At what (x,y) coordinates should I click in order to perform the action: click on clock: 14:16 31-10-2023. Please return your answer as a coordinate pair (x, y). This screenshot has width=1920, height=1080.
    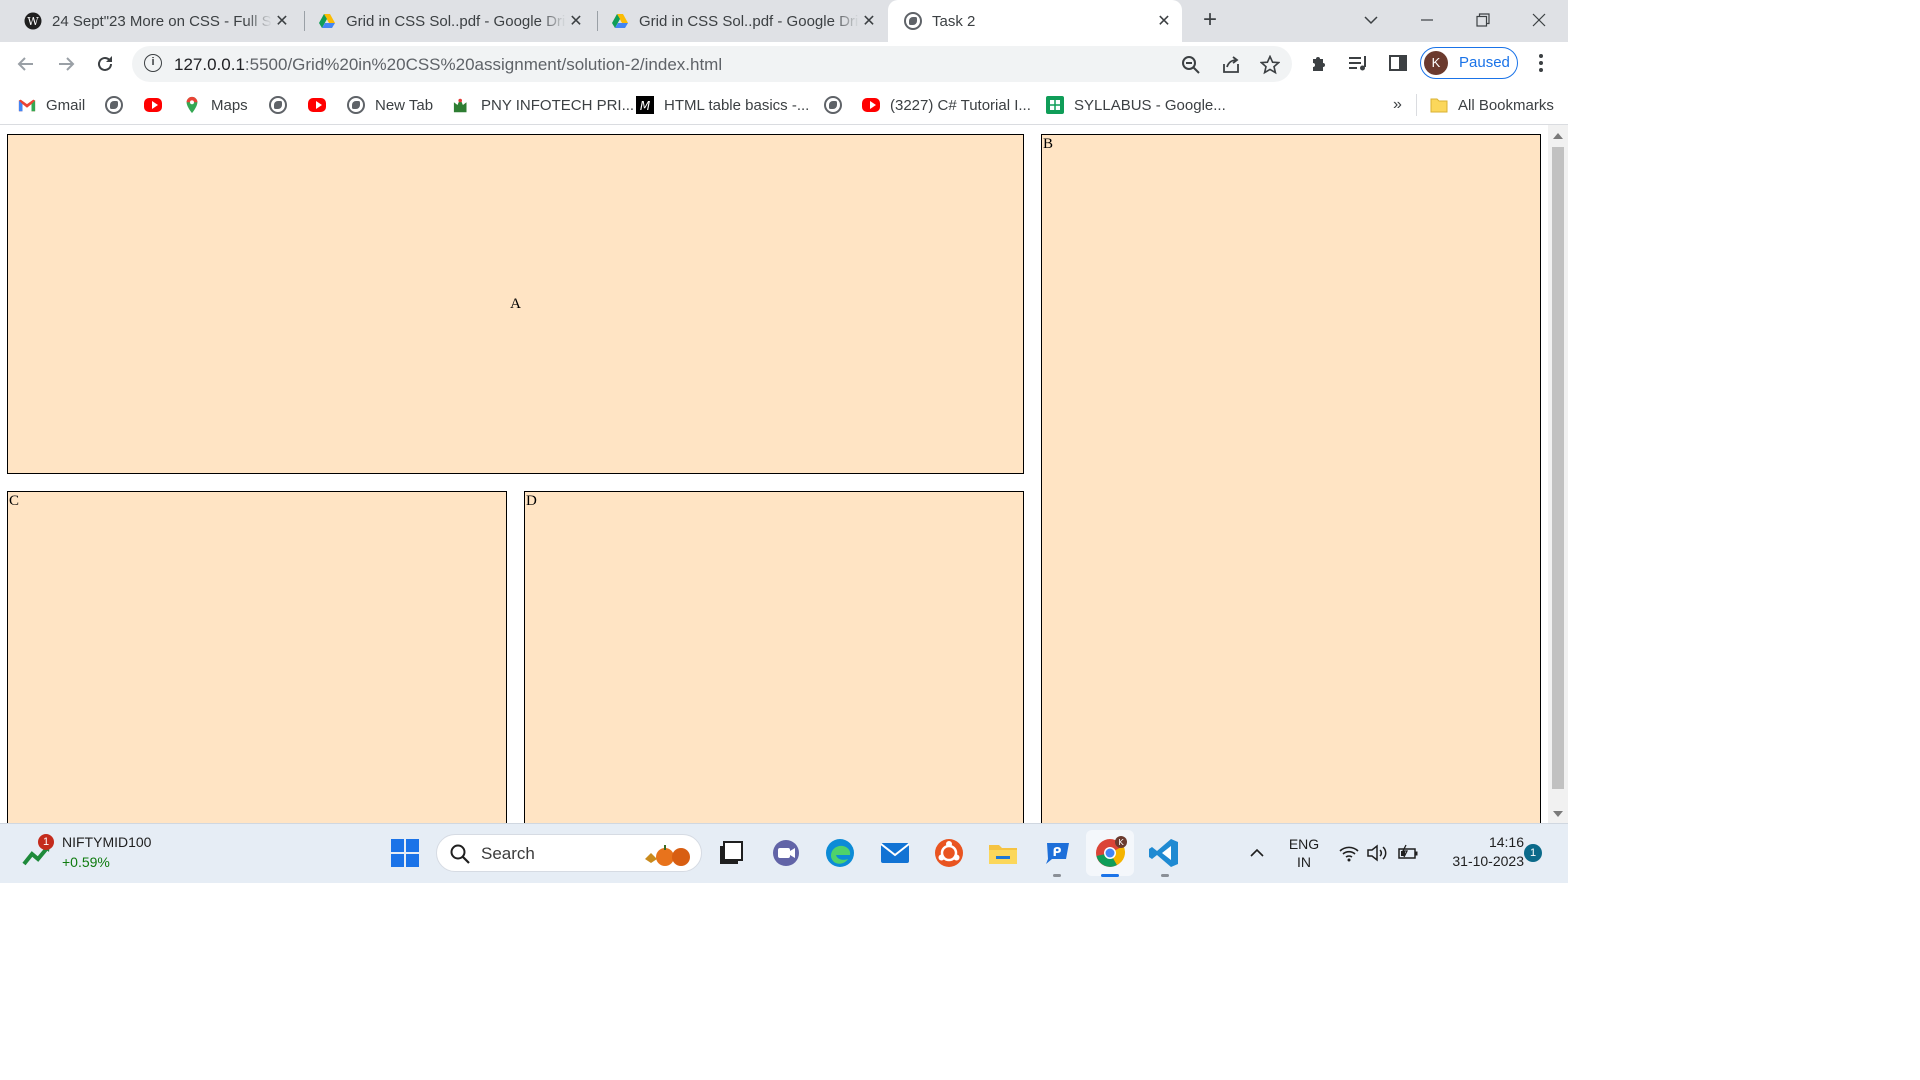
    Looking at the image, I should click on (1476, 851).